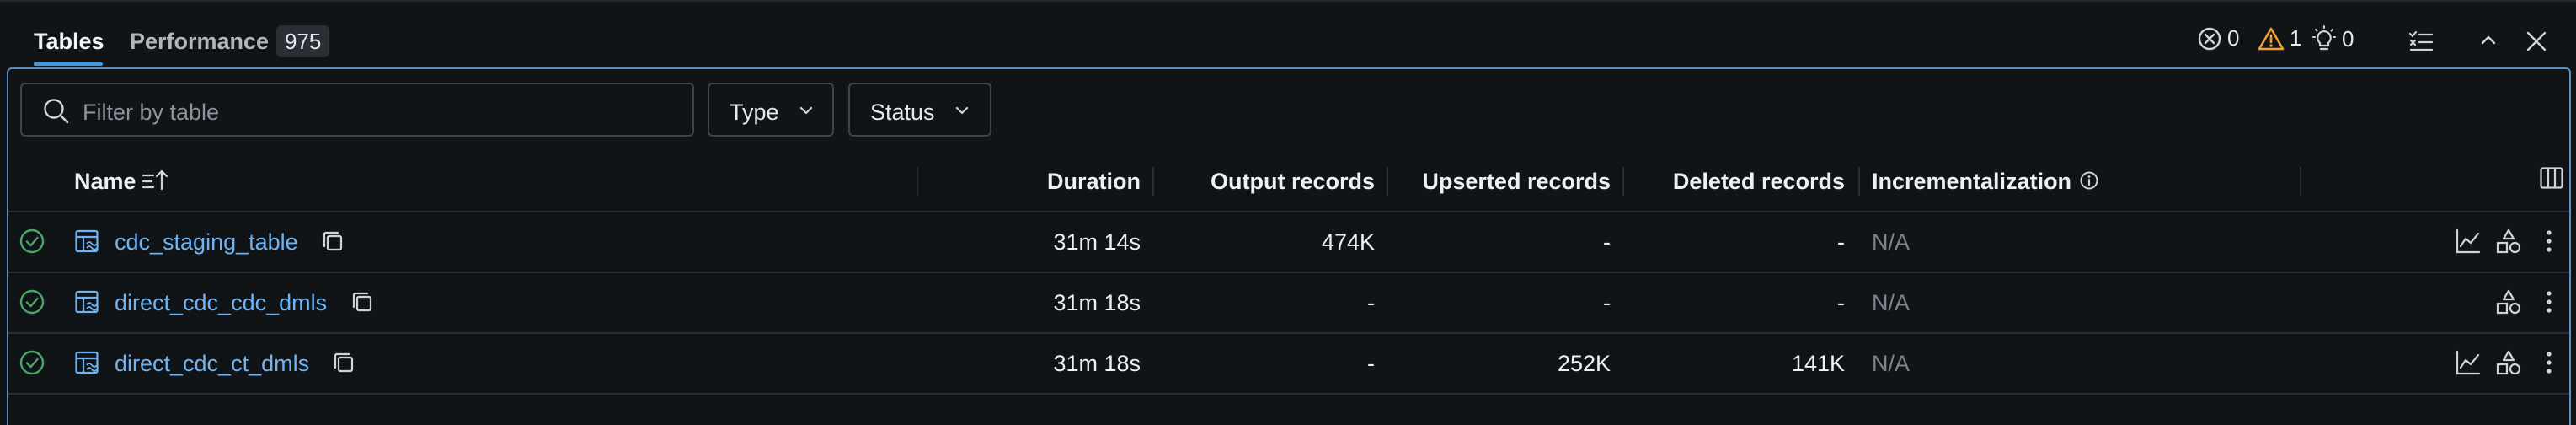 This screenshot has height=425, width=2576. What do you see at coordinates (212, 364) in the screenshot?
I see `table-name-link: direct_cdc_ct_dmls` at bounding box center [212, 364].